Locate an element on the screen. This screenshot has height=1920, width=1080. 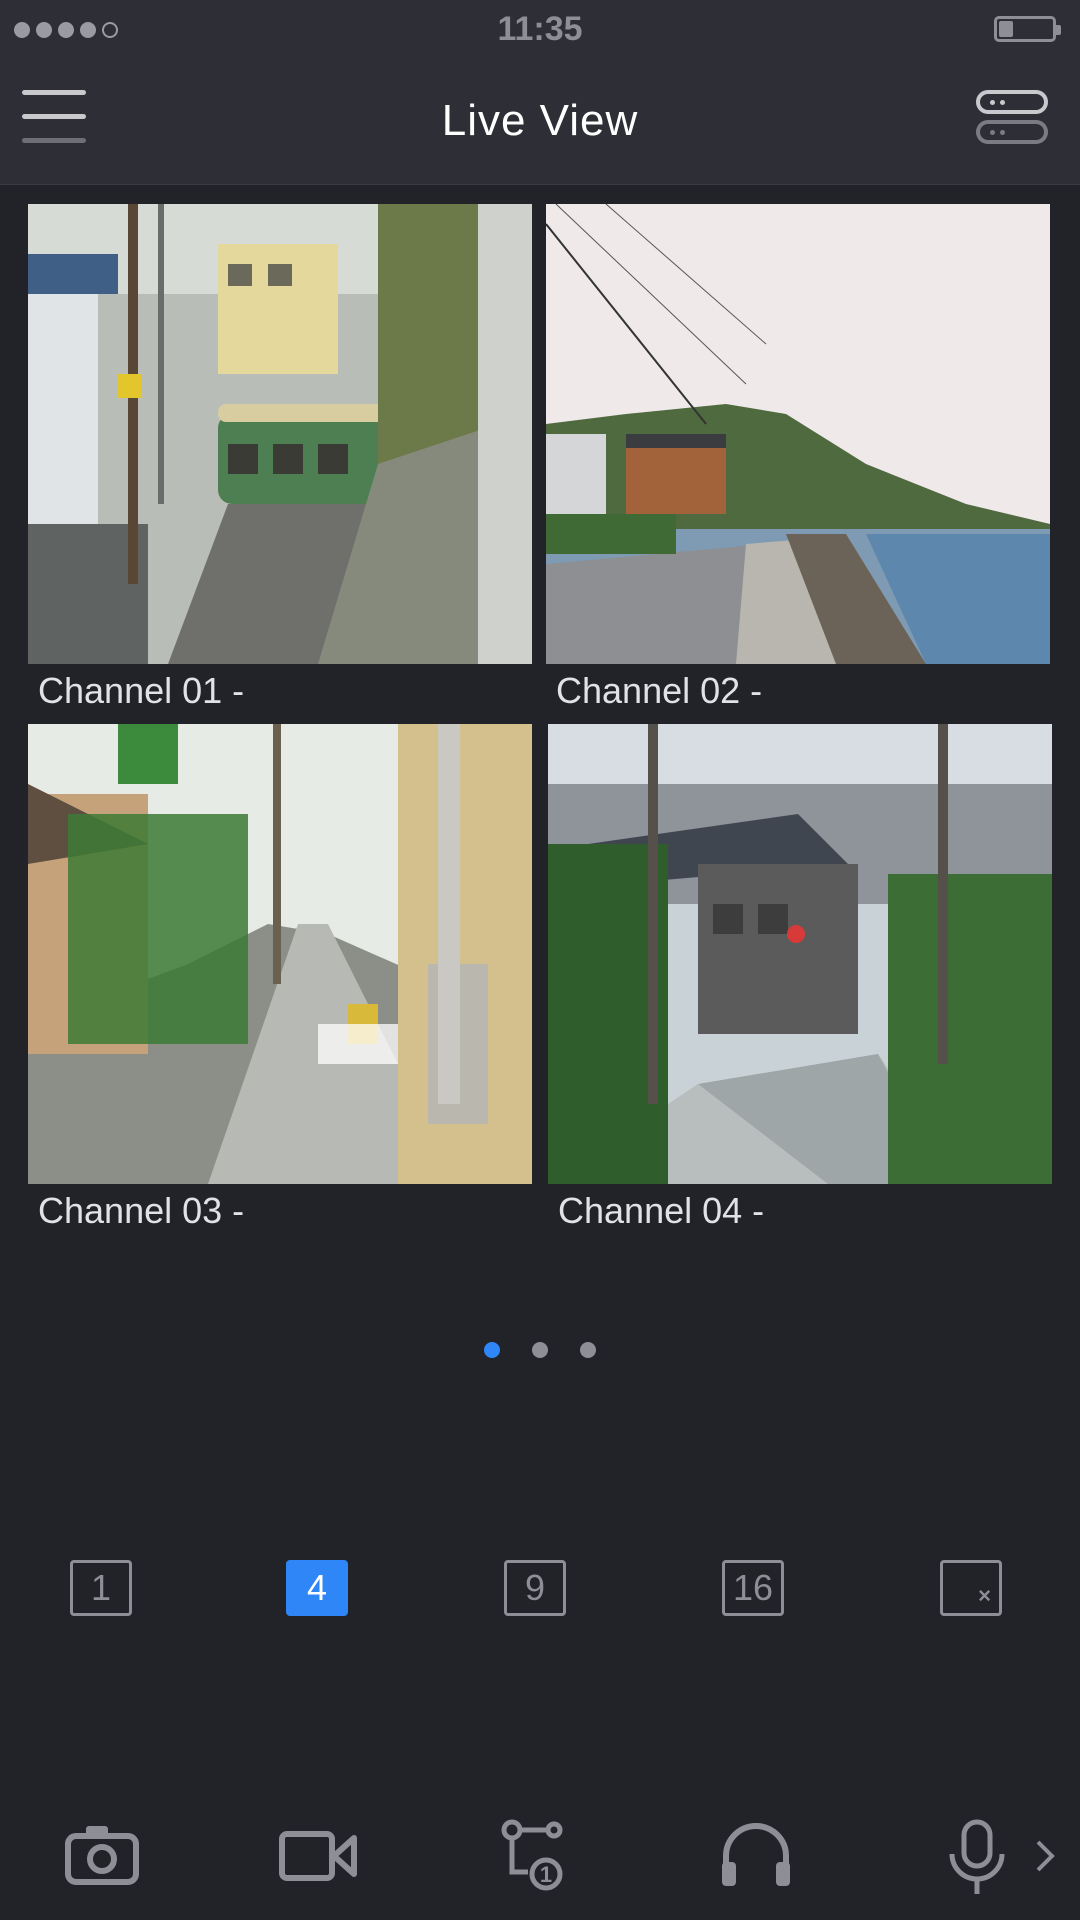
camera-icon is located at coordinates (102, 1856).